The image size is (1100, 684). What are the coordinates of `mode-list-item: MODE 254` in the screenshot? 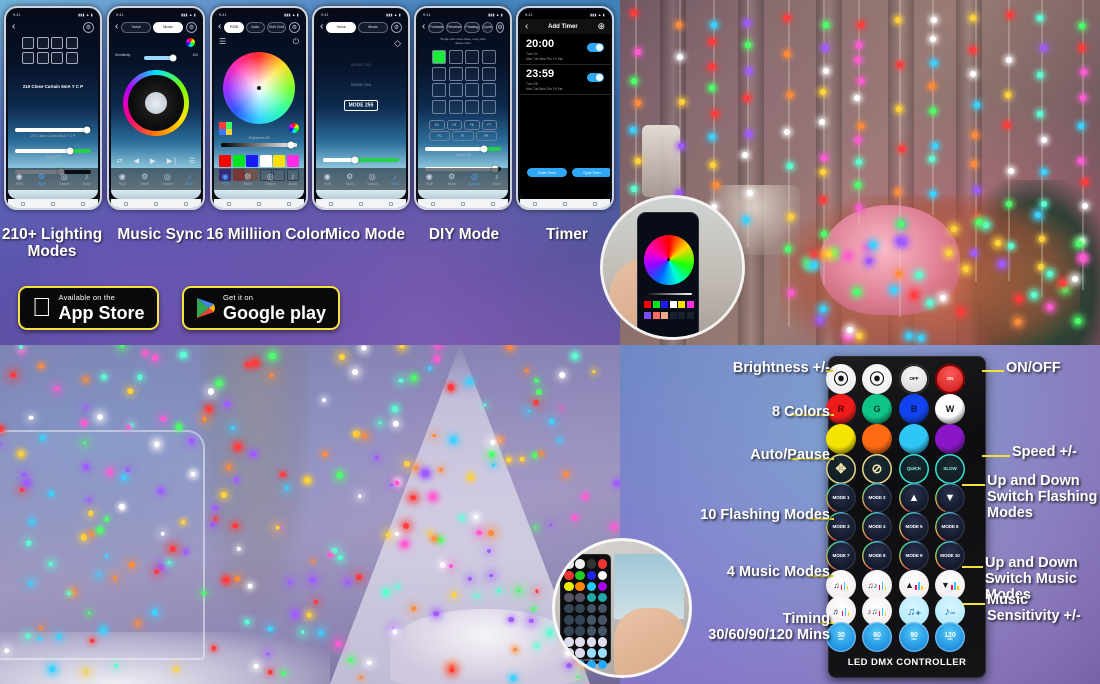 It's located at (361, 84).